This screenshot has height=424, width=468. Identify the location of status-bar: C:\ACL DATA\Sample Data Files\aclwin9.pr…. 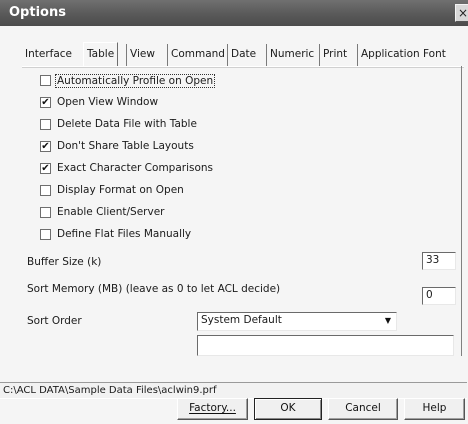
(233, 390).